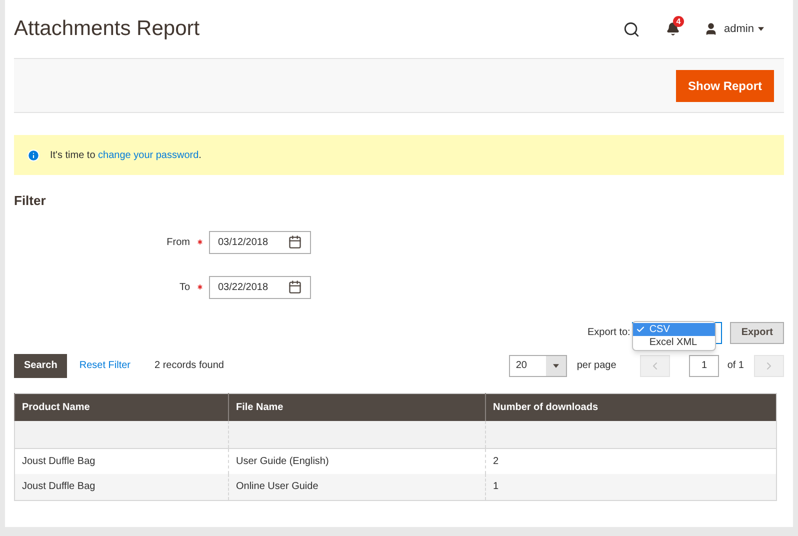 The image size is (798, 536). What do you see at coordinates (537, 365) in the screenshot?
I see `per-page-select: 20` at bounding box center [537, 365].